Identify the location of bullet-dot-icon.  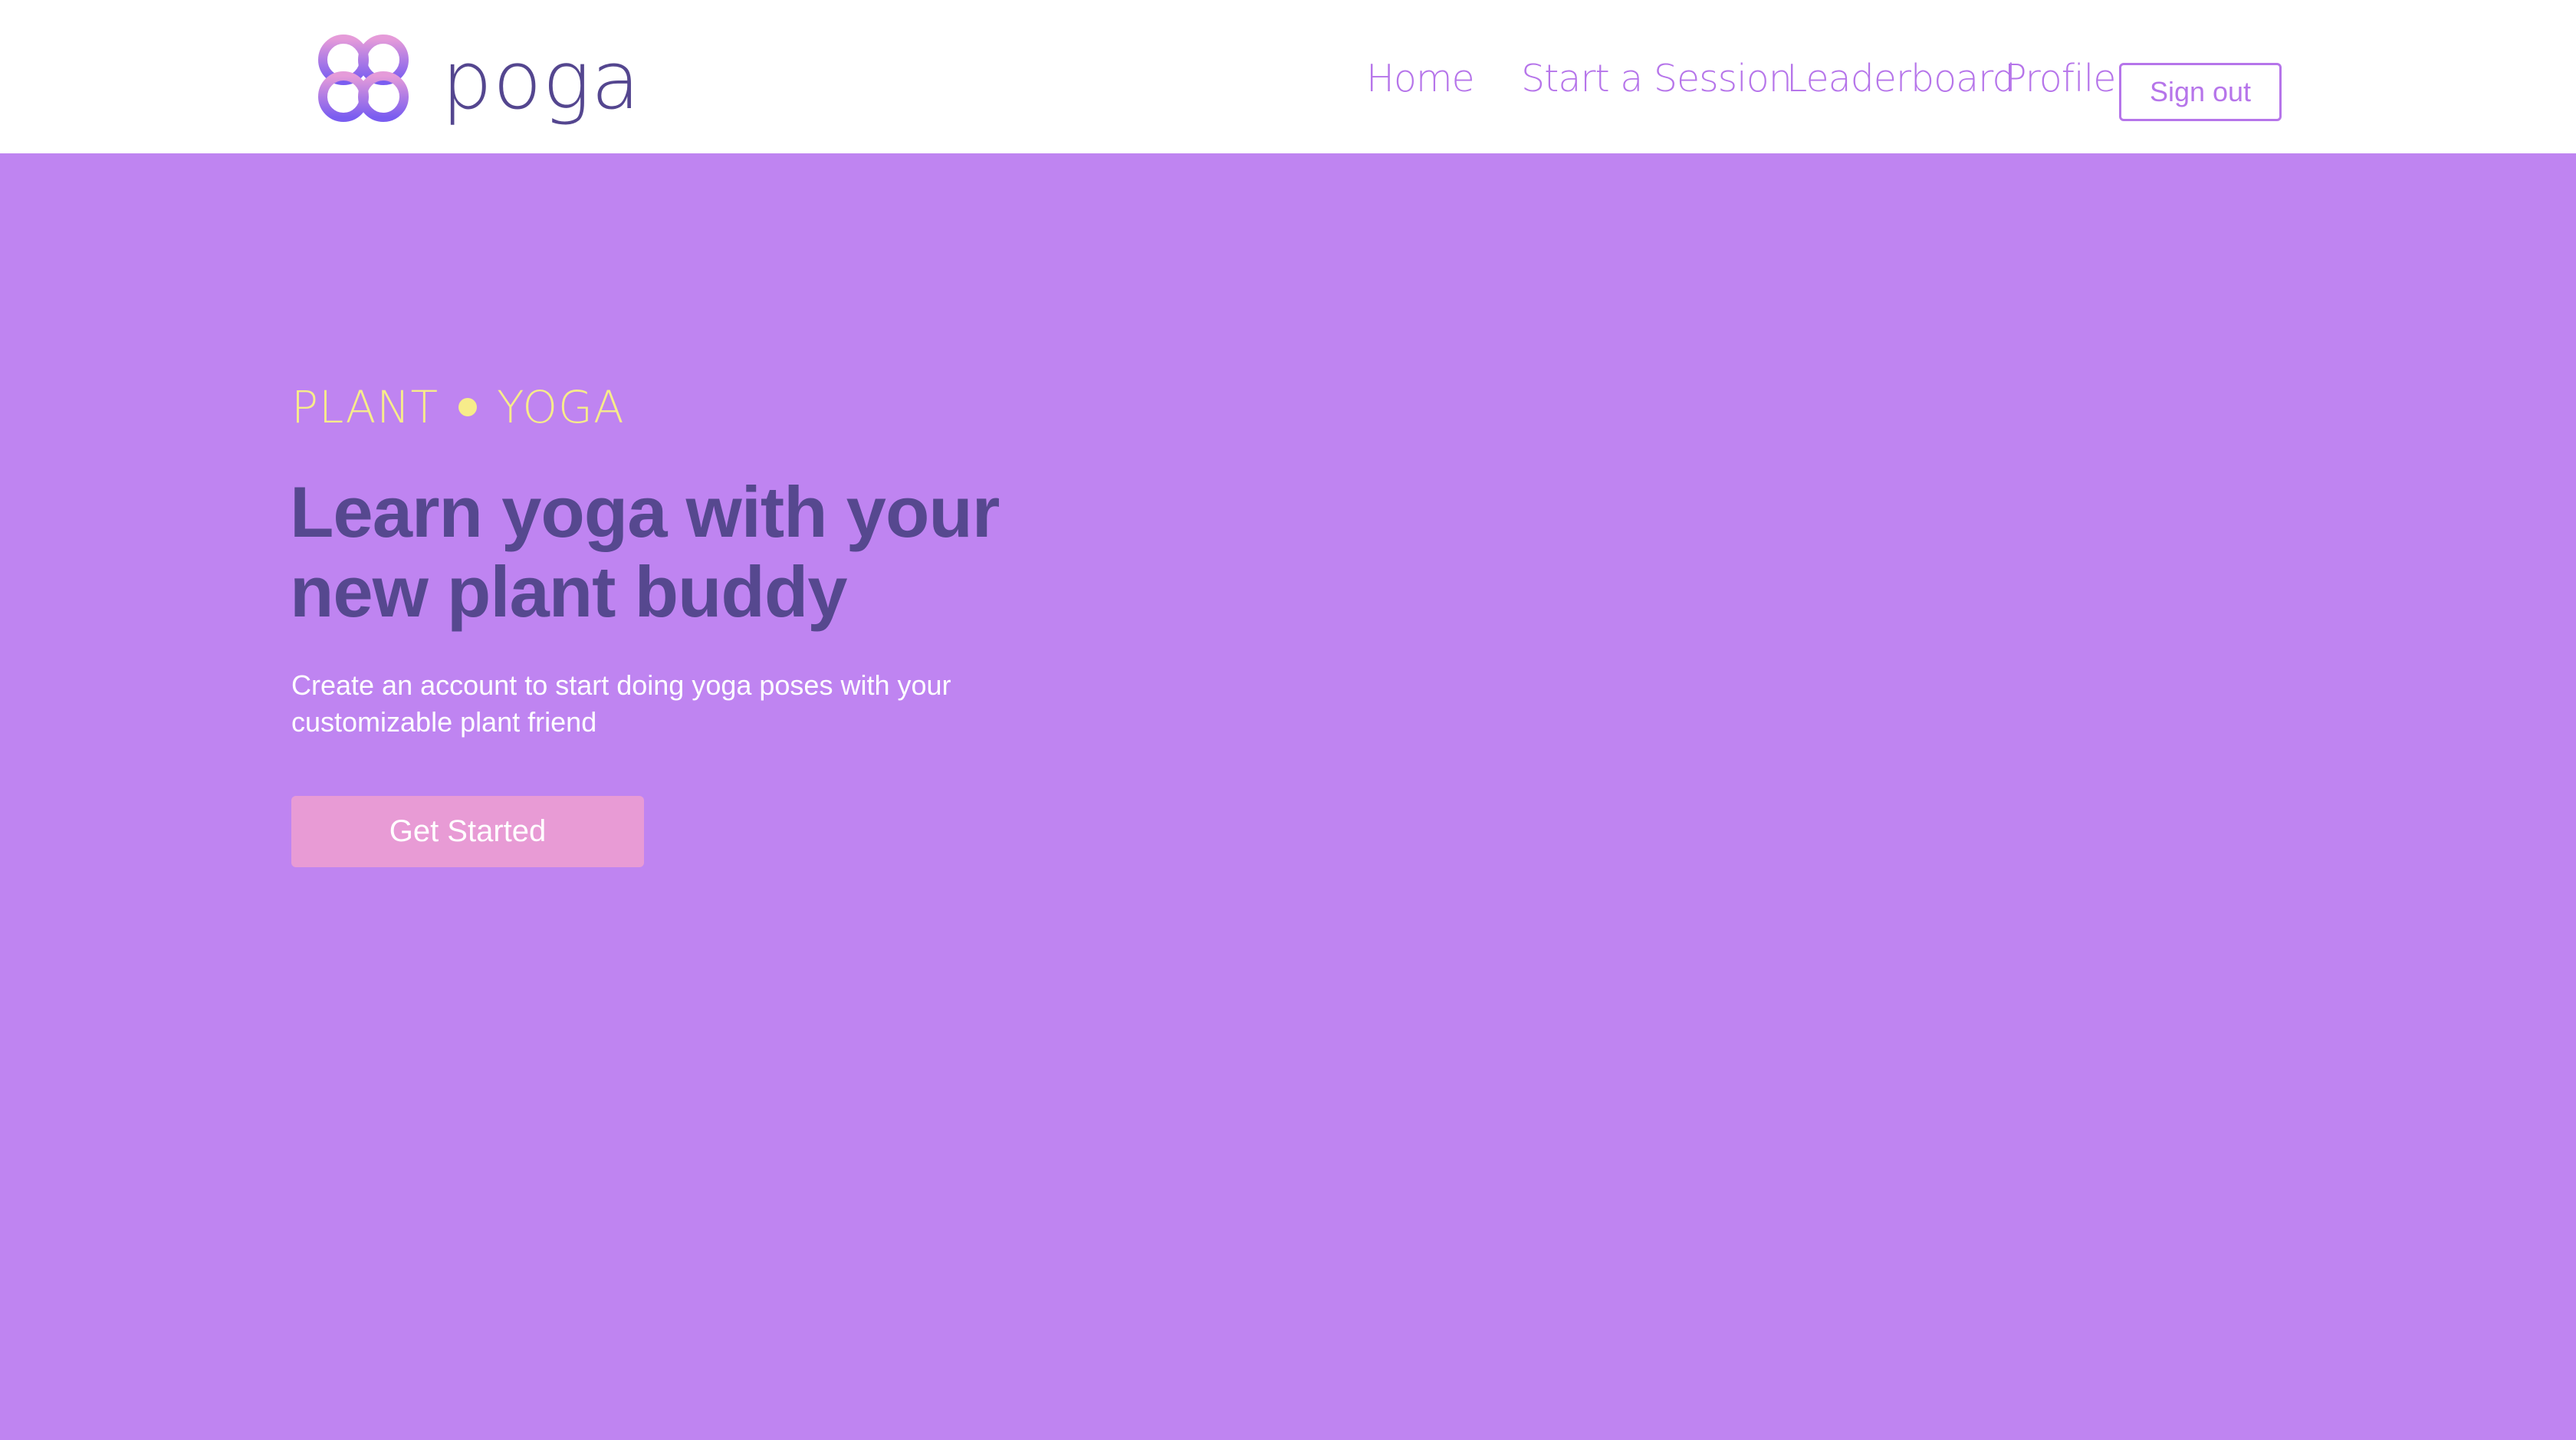
(468, 407).